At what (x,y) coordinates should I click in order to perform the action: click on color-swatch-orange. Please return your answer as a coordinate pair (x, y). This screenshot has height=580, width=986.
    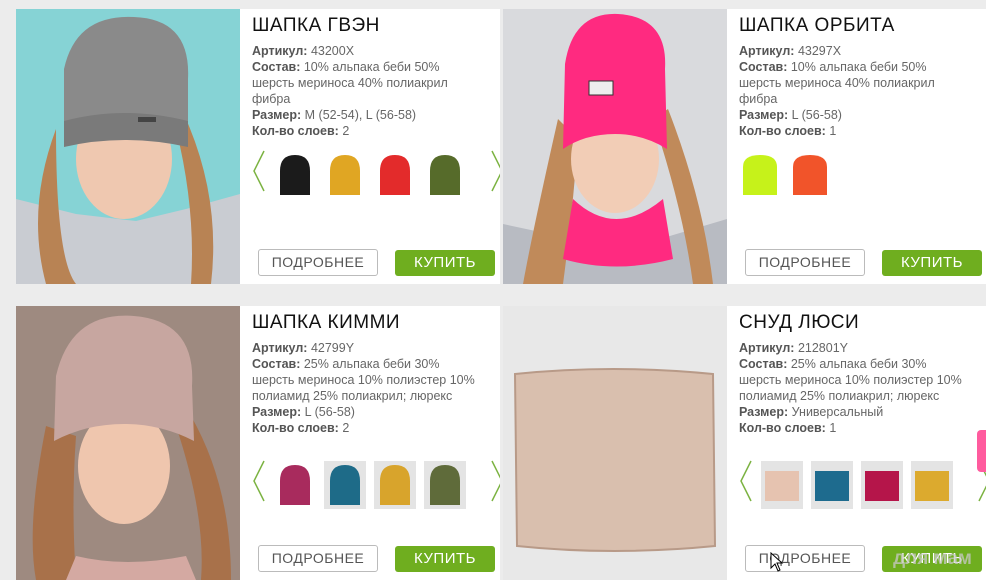
    Looking at the image, I should click on (810, 175).